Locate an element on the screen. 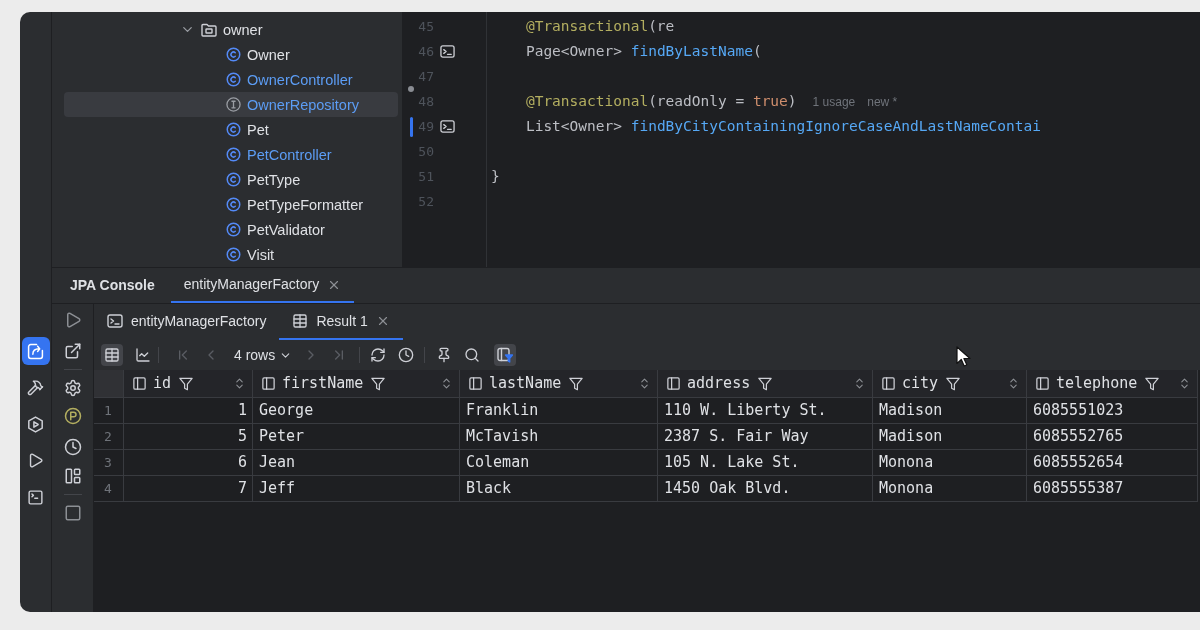  circled-p-icon is located at coordinates (72, 416).